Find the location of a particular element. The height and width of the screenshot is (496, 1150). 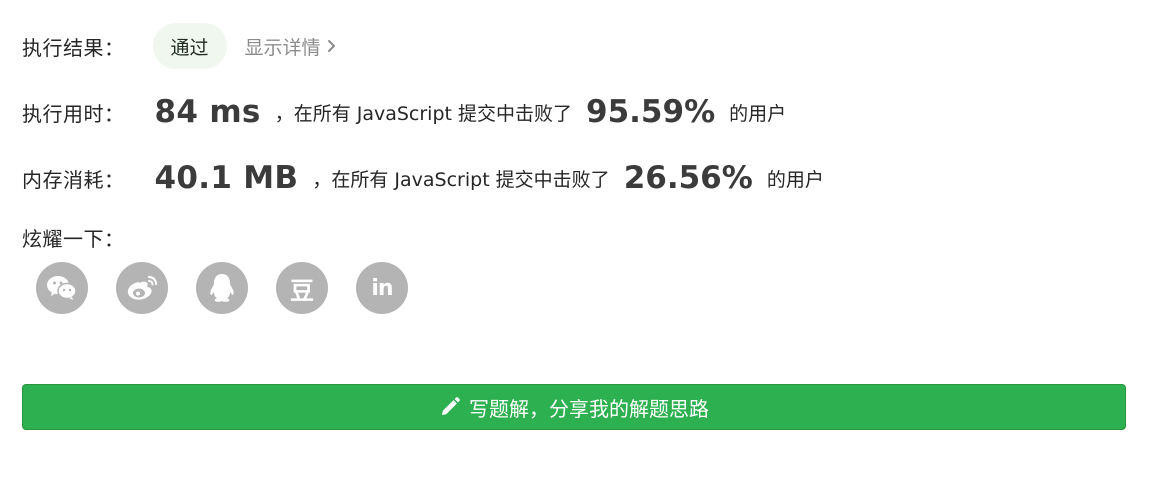

share-icons: 豆 in is located at coordinates (236, 288).